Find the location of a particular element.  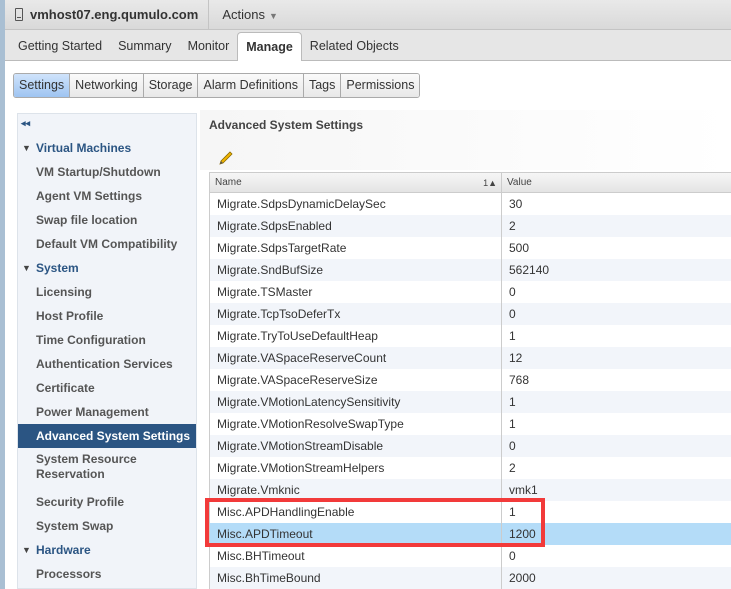

table-row: Migrate.VMotionResolveSwapType 1 is located at coordinates (470, 424).